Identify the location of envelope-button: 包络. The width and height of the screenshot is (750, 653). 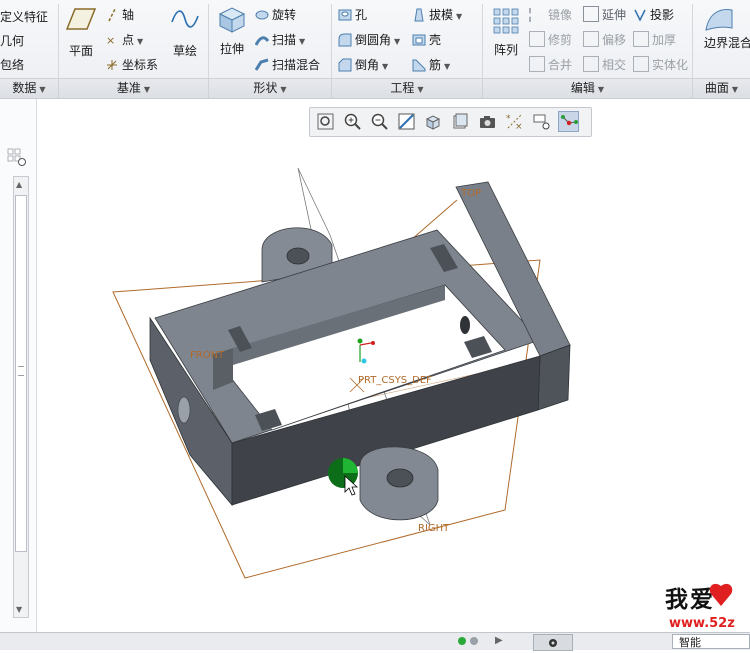
(12, 64).